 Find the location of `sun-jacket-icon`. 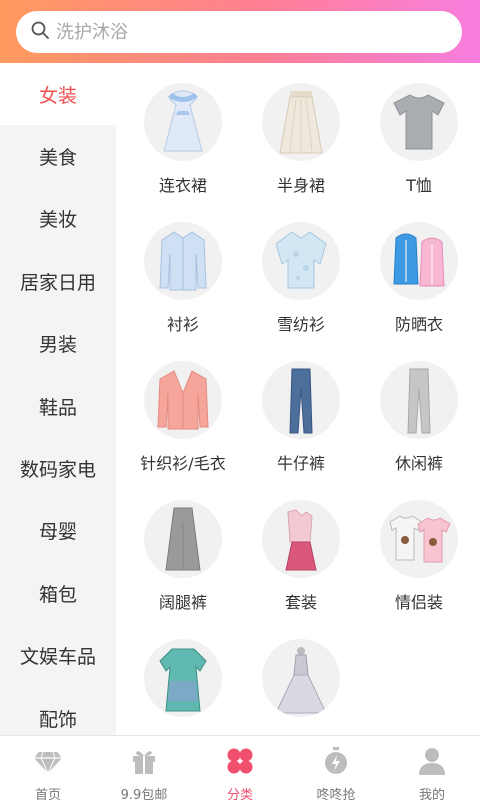

sun-jacket-icon is located at coordinates (419, 261).